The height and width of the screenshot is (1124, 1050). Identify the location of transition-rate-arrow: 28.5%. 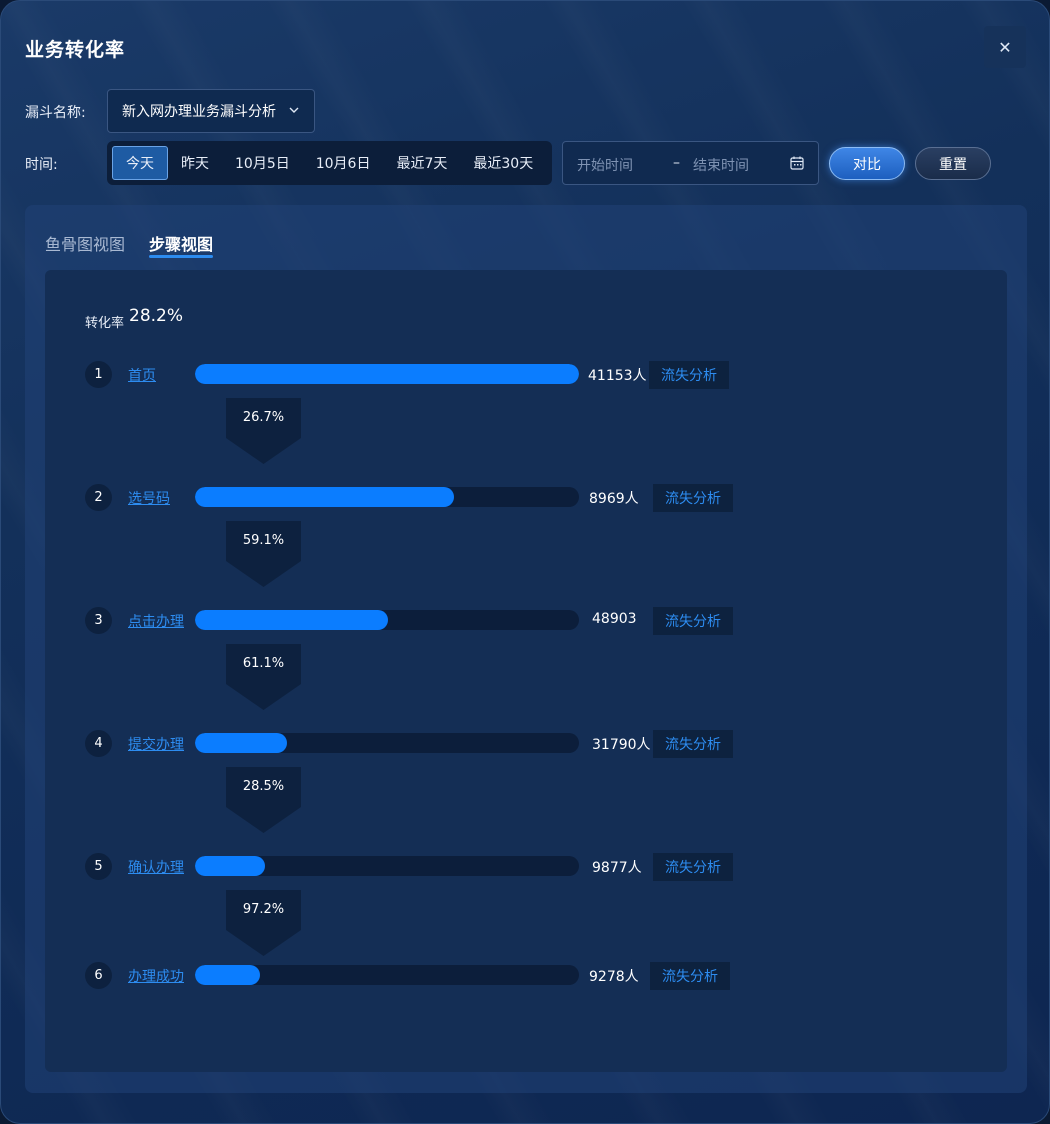
(263, 800).